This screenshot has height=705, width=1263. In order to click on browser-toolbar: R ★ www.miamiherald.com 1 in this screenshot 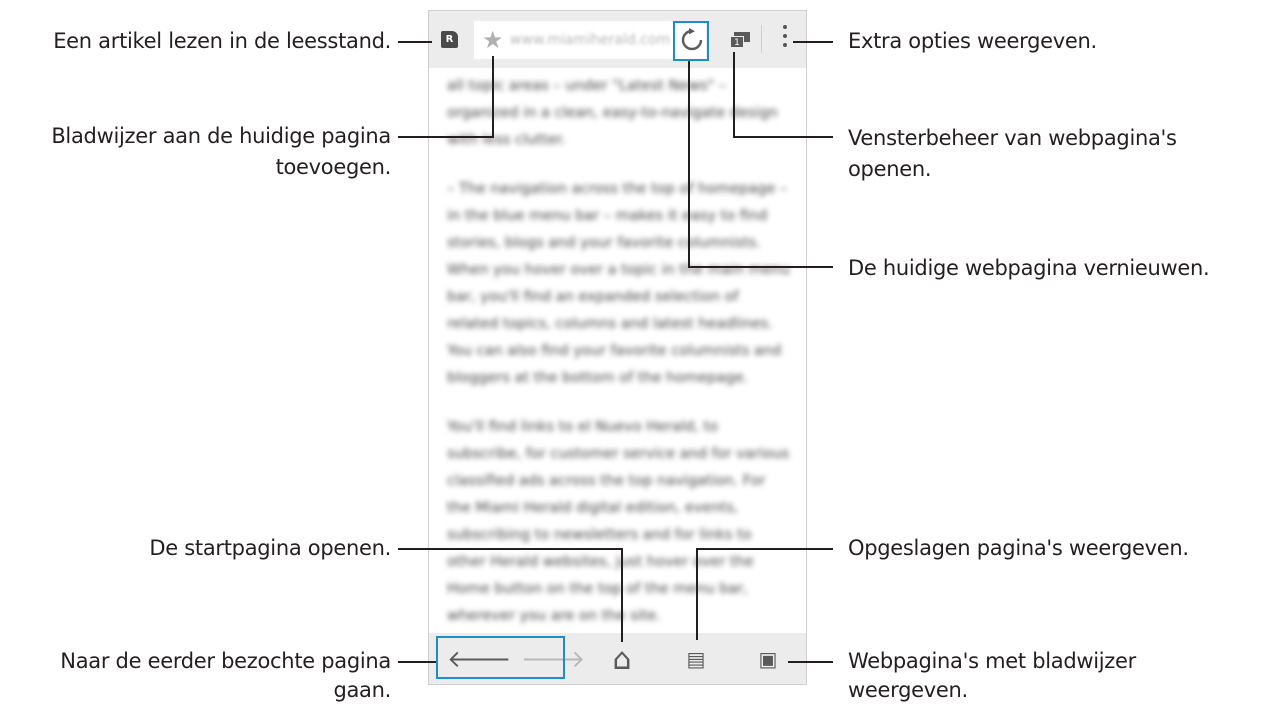, I will do `click(617, 39)`.